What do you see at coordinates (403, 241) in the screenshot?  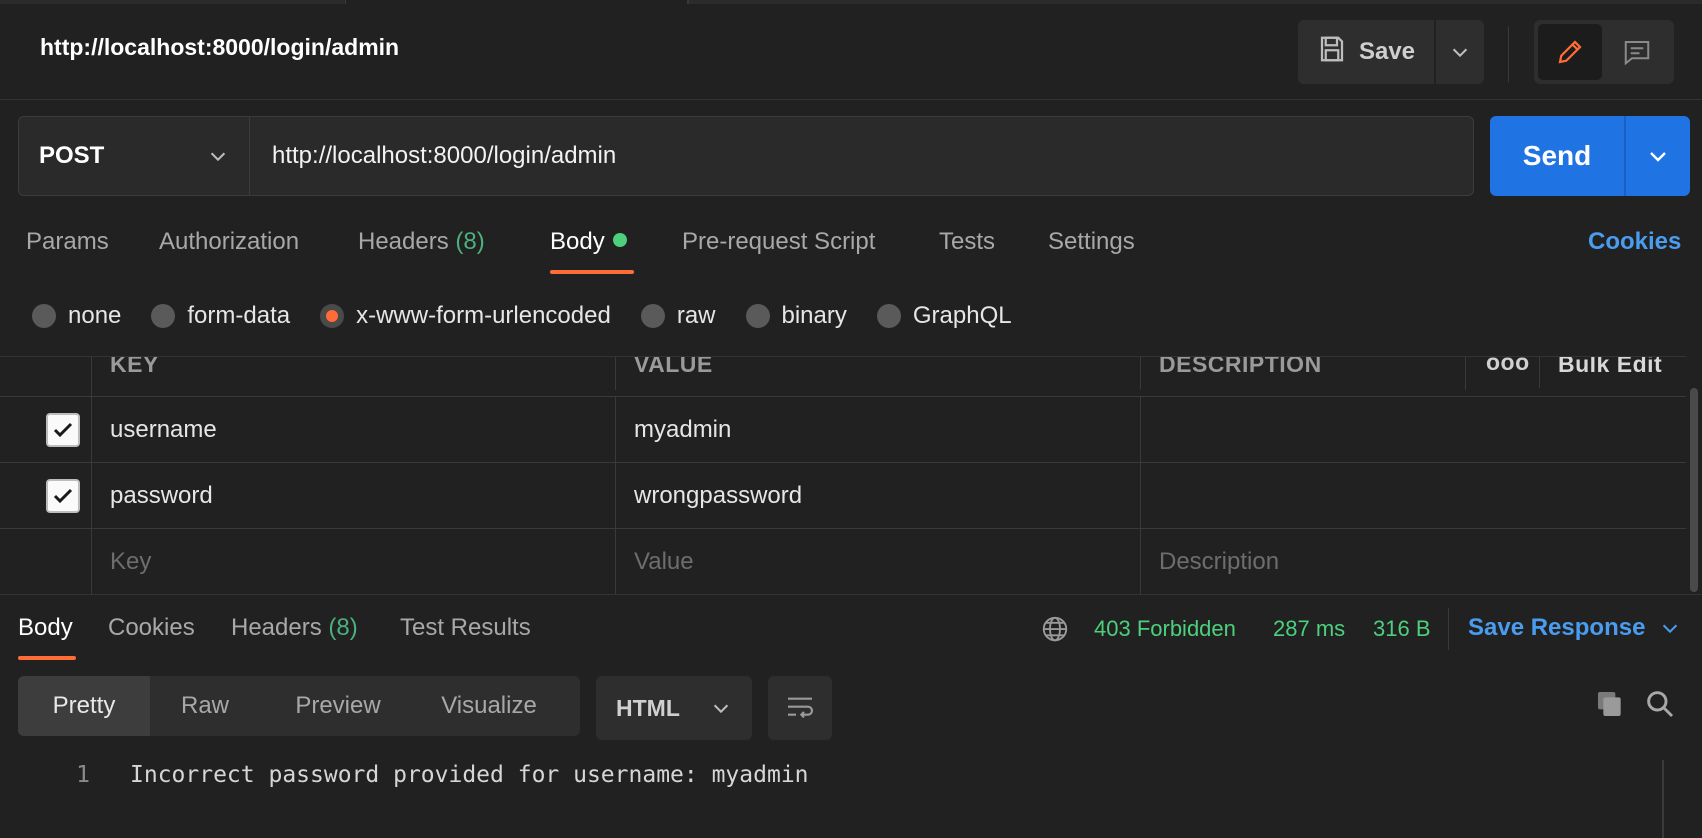 I see `tab-headers-label: Headers` at bounding box center [403, 241].